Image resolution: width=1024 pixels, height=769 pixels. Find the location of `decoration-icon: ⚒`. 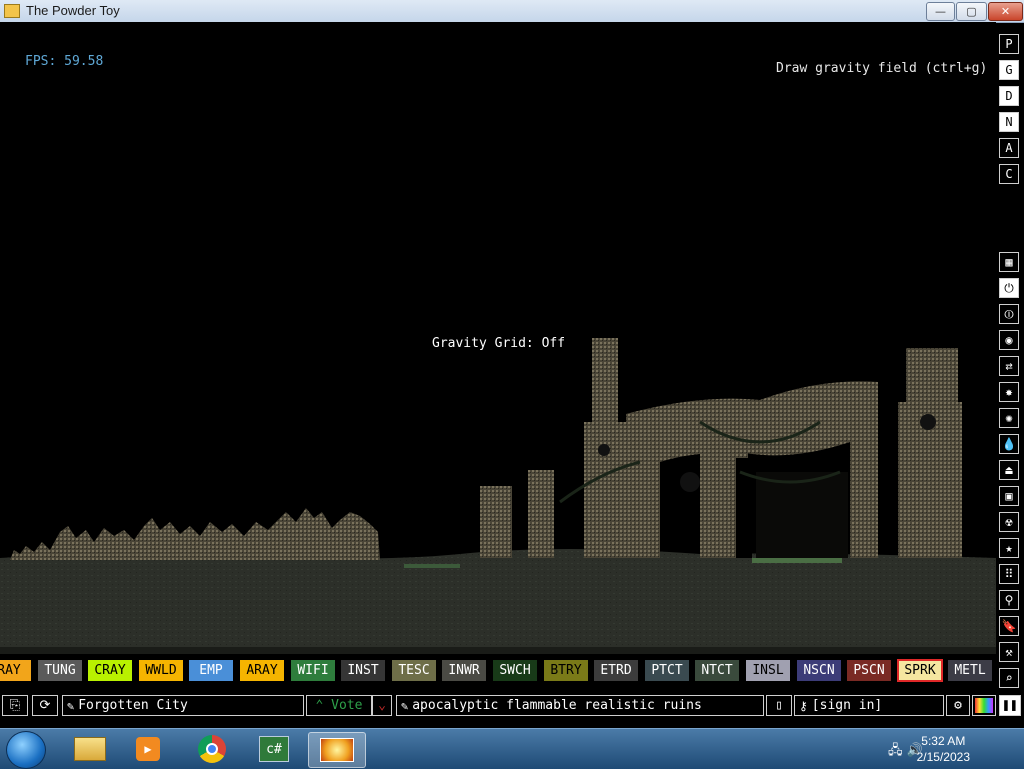

decoration-icon: ⚒ is located at coordinates (1009, 652).